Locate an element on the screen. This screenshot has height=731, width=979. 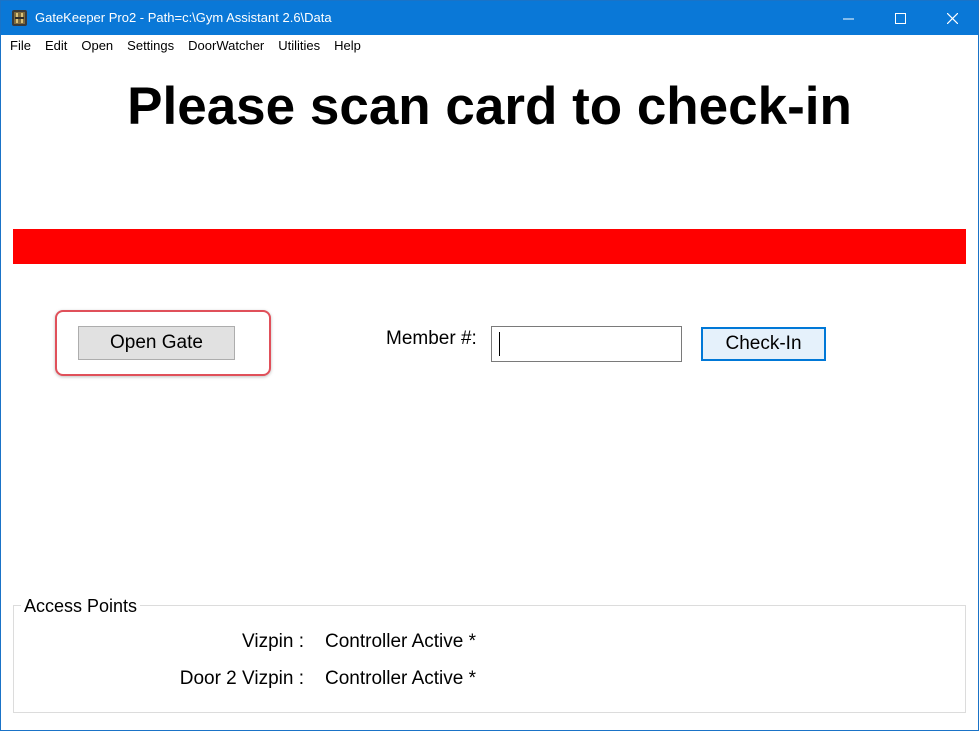
minimize-icon is located at coordinates (848, 18).